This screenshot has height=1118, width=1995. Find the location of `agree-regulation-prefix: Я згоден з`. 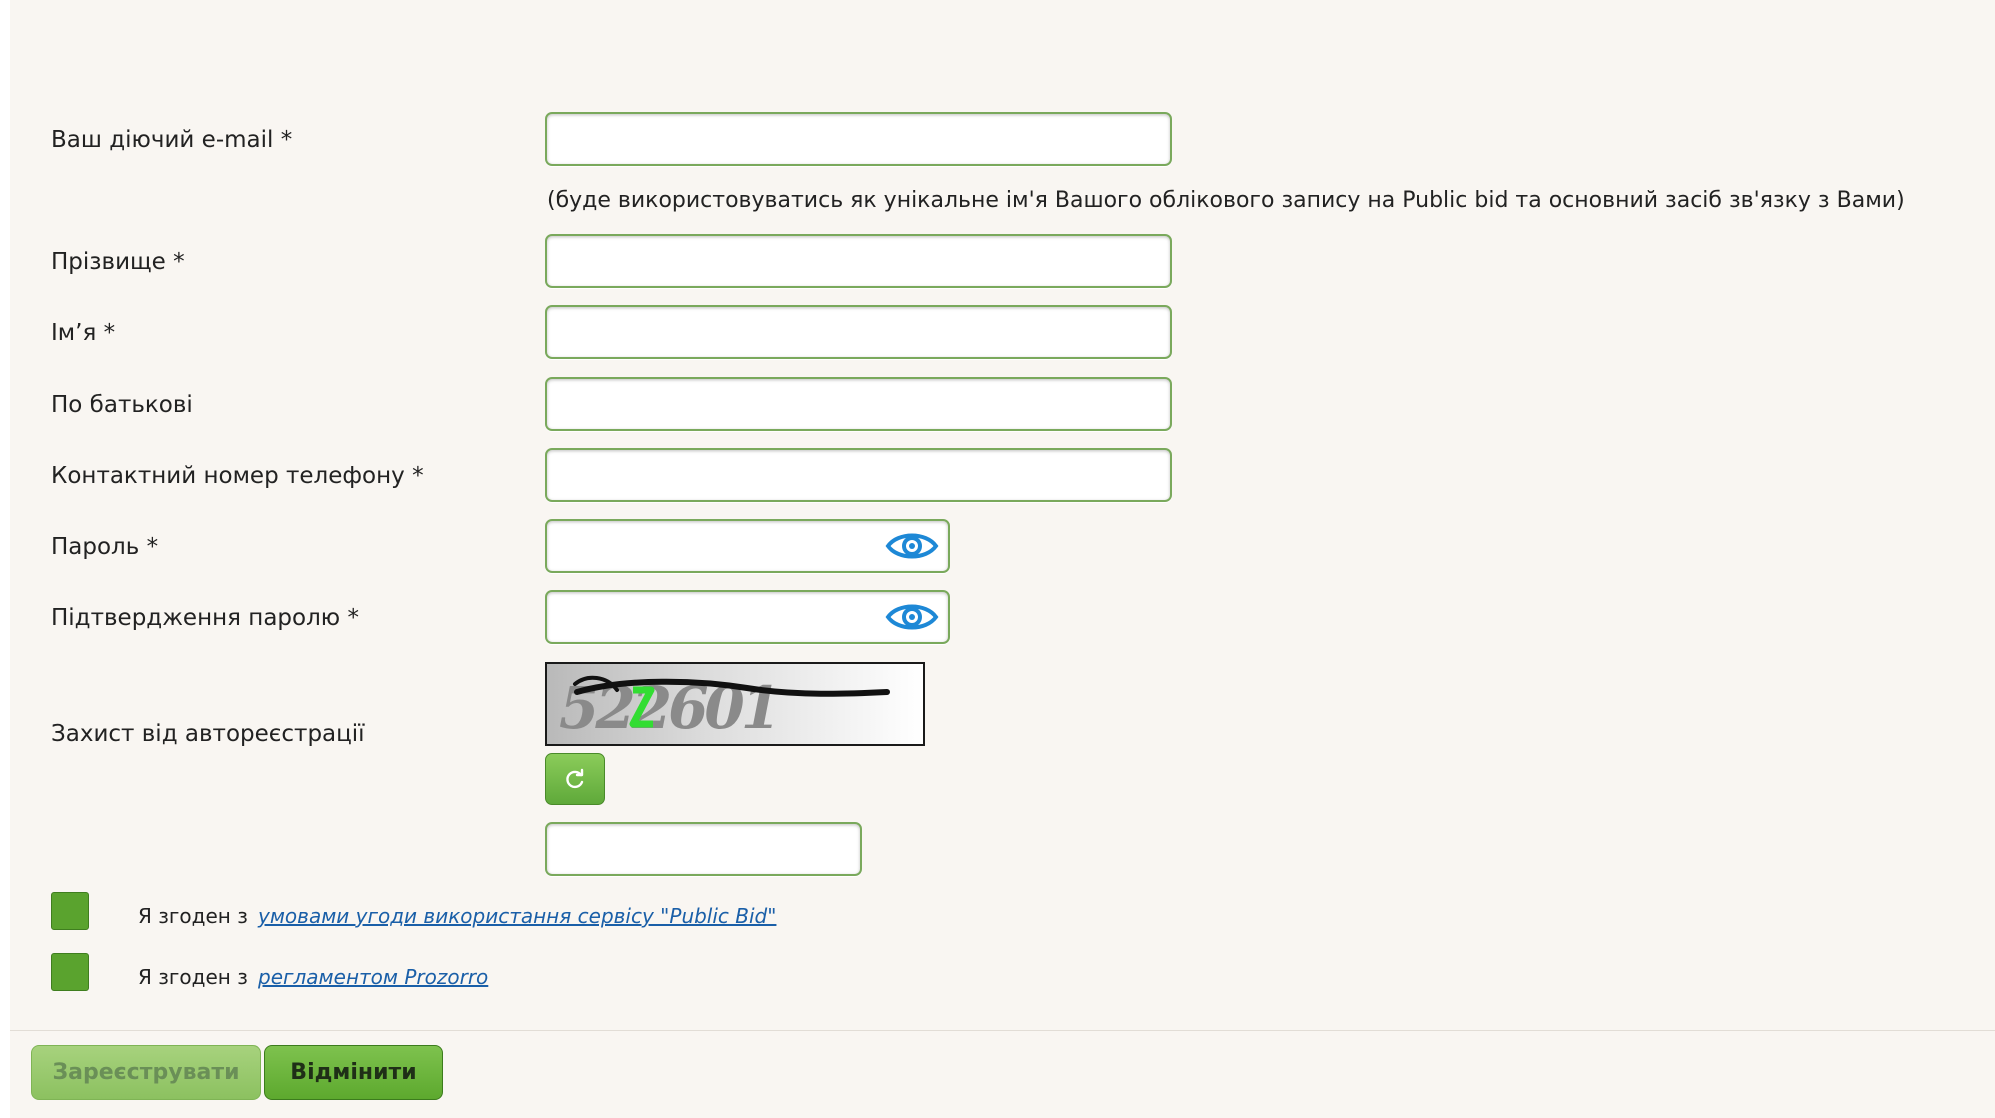

agree-regulation-prefix: Я згоден з is located at coordinates (193, 977).